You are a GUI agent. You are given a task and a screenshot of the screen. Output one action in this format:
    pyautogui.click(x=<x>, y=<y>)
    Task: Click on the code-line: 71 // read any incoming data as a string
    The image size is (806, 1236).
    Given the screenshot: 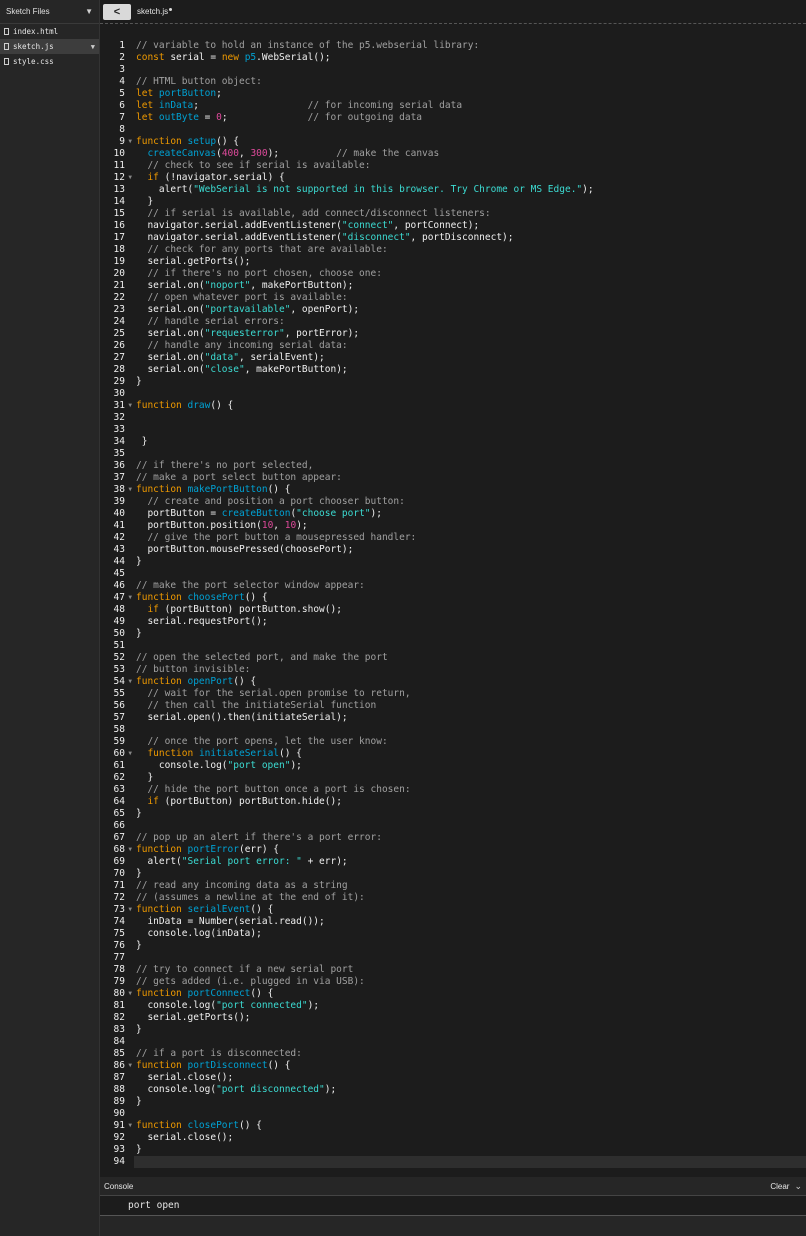 What is the action you would take?
    pyautogui.click(x=453, y=886)
    